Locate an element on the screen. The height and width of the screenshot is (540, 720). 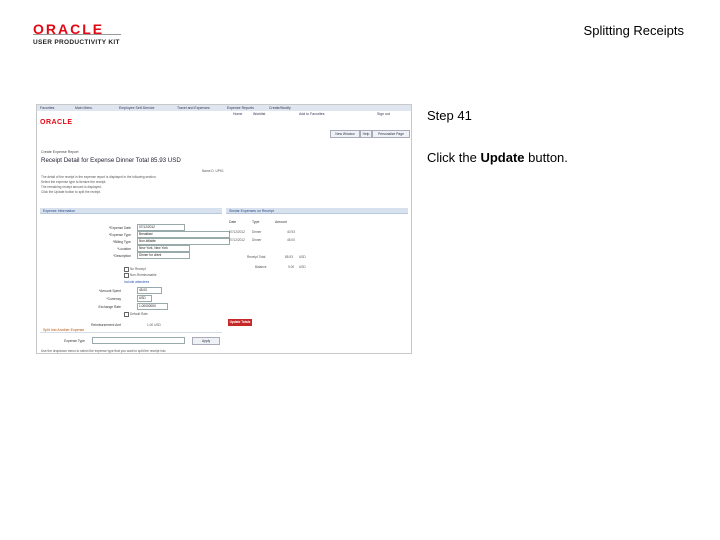
expense-information-label: Expense Information is located at coordinates (59, 211).